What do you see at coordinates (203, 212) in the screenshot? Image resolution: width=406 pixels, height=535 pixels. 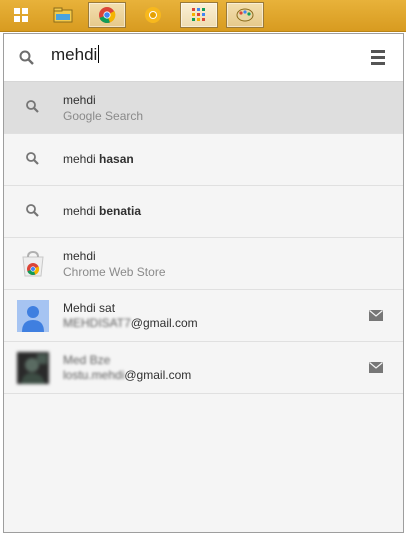 I see `result-suggestion: mehdi benatia` at bounding box center [203, 212].